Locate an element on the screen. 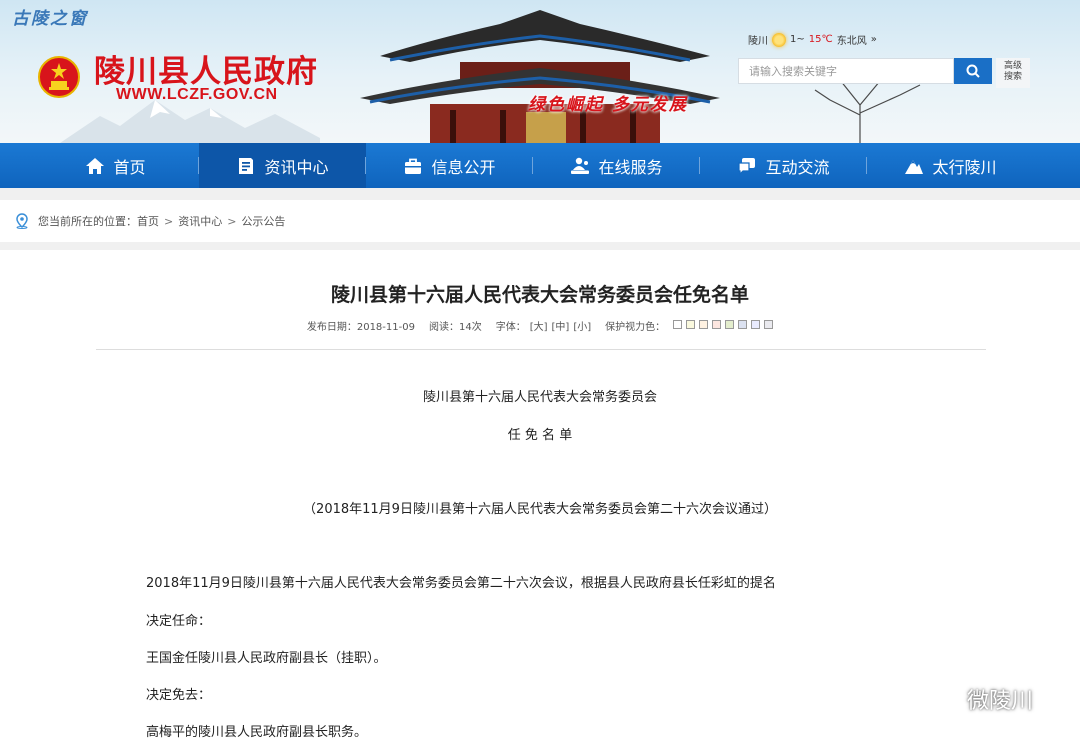 The width and height of the screenshot is (1080, 747). nav-label: 信息公开 is located at coordinates (463, 167).